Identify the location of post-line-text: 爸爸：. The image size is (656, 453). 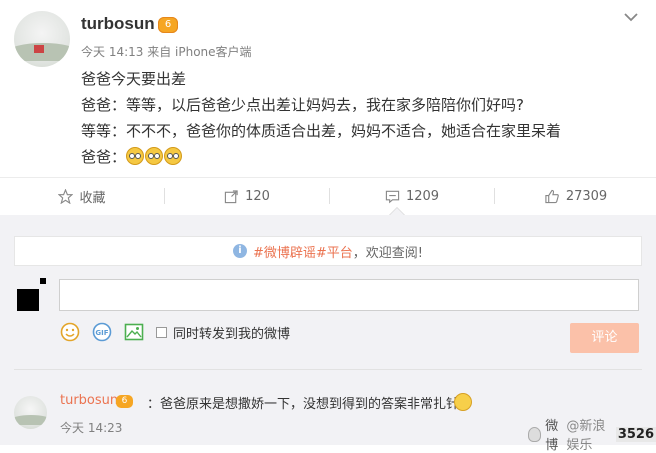
(104, 157).